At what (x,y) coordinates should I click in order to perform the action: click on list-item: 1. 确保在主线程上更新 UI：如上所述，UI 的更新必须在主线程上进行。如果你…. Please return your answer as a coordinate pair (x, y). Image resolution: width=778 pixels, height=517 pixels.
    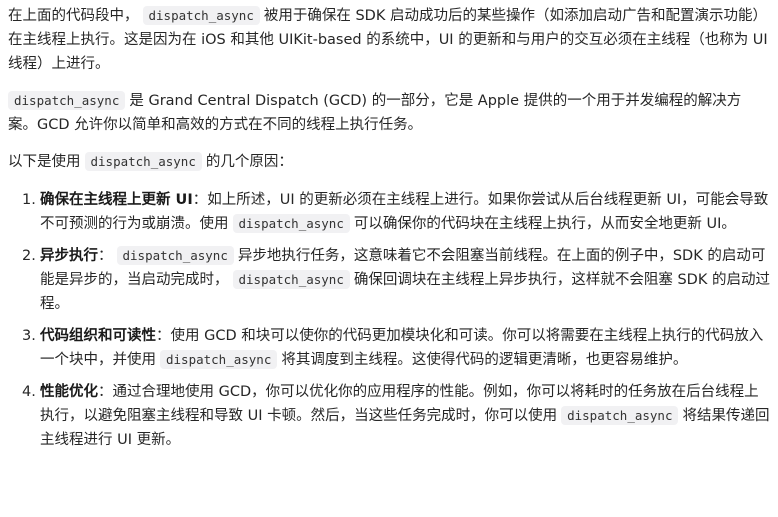
    Looking at the image, I should click on (396, 212).